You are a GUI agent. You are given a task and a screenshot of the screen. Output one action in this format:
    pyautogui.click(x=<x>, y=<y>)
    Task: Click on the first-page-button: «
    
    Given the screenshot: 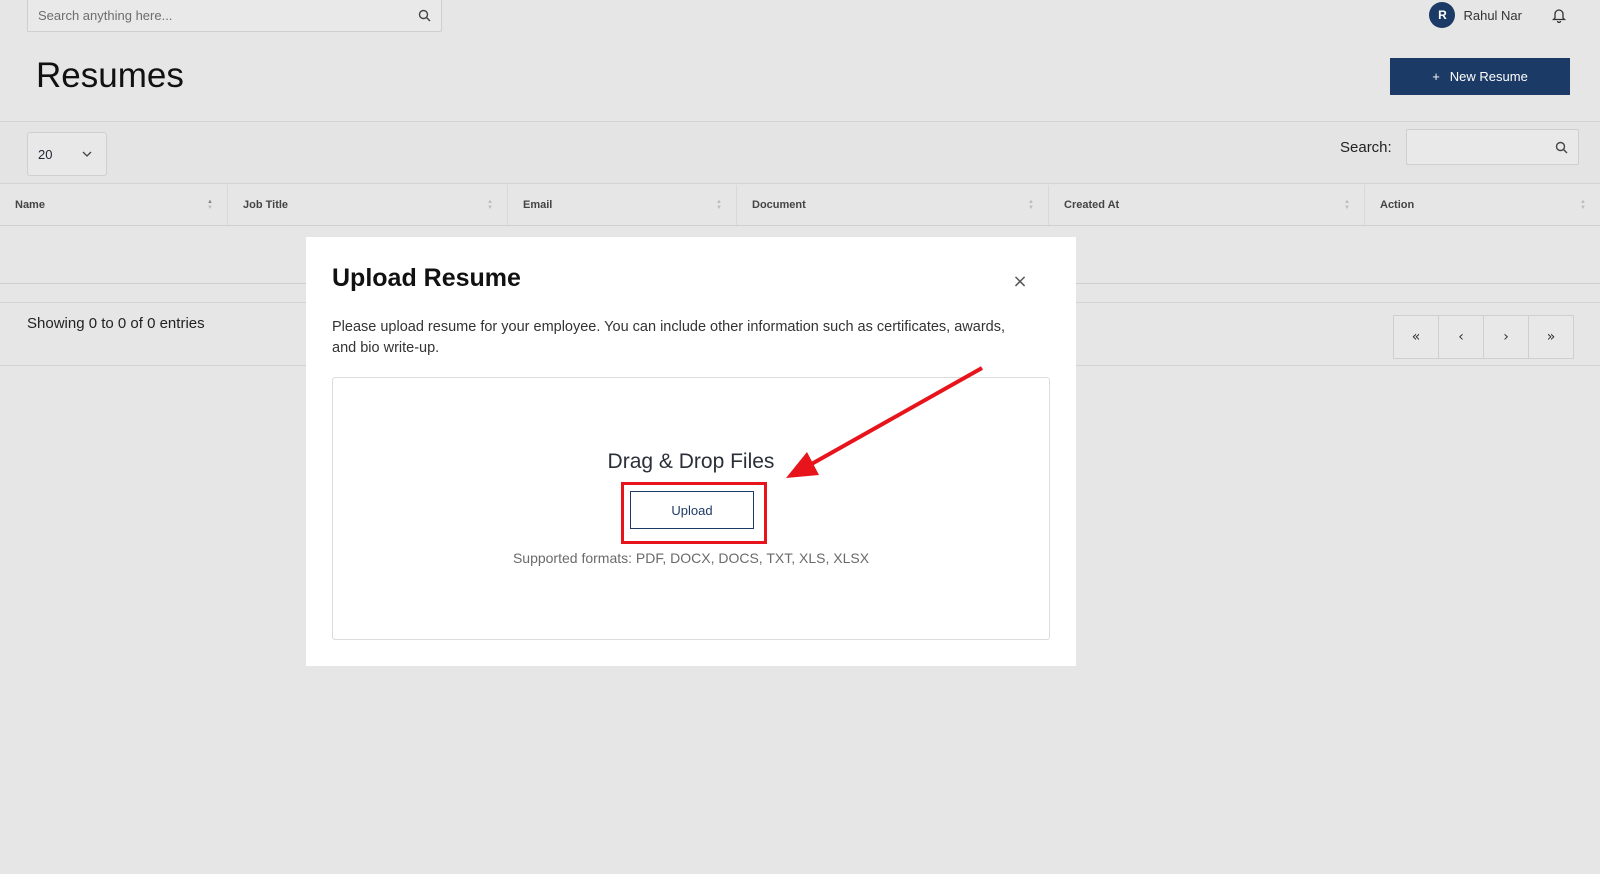 What is the action you would take?
    pyautogui.click(x=1416, y=337)
    